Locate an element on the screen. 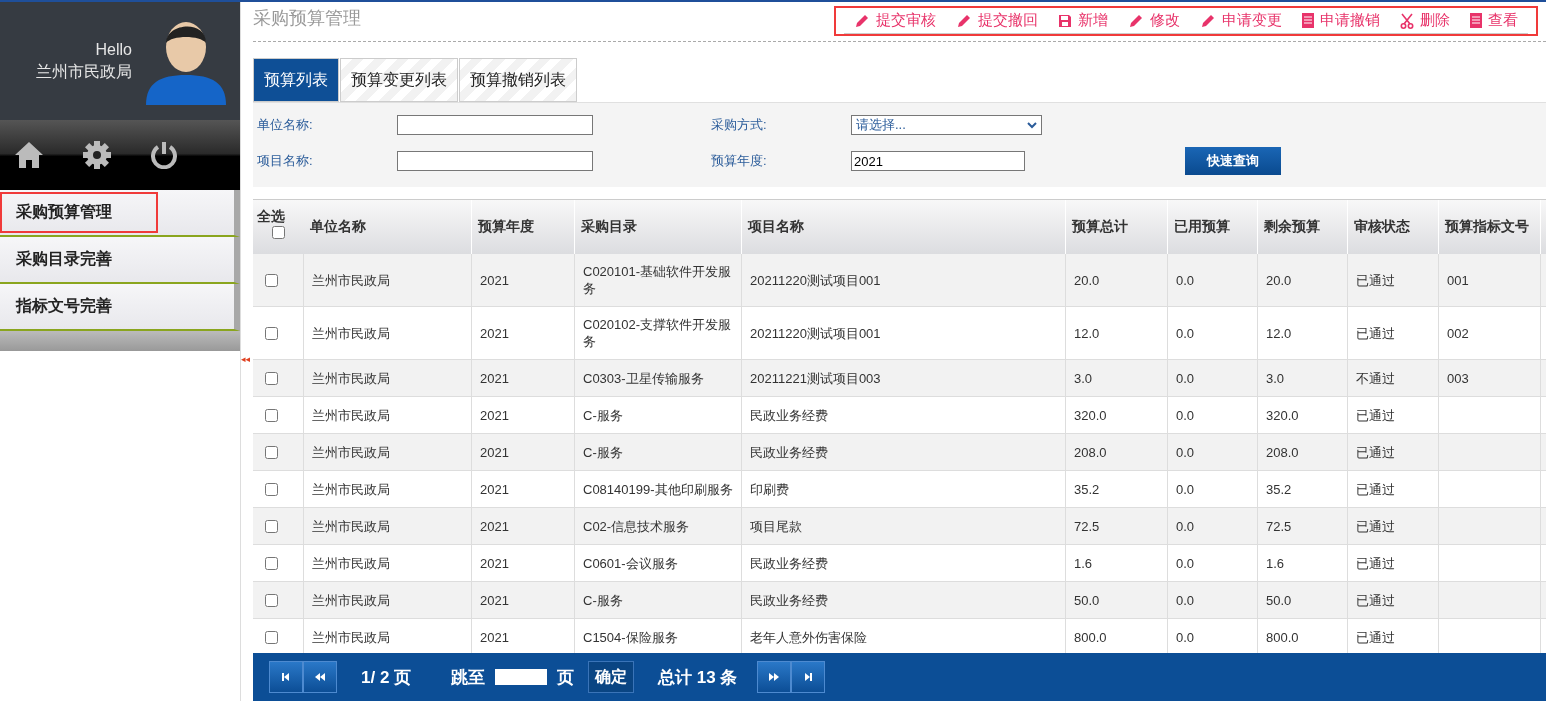 Image resolution: width=1546 pixels, height=701 pixels. toolbar-button: 查看 is located at coordinates (1494, 21).